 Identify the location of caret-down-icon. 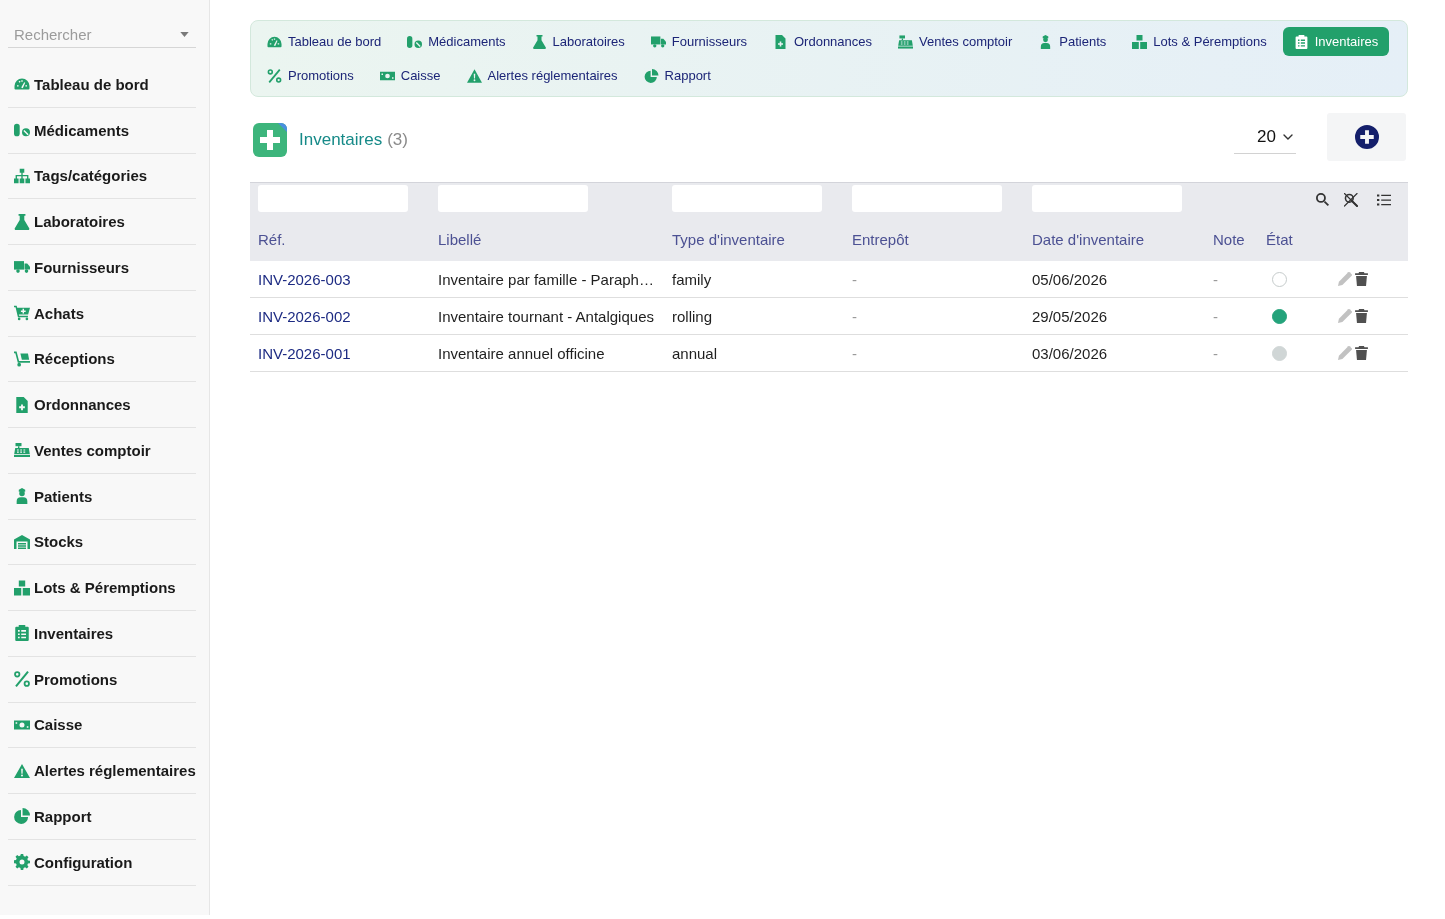
(184, 34).